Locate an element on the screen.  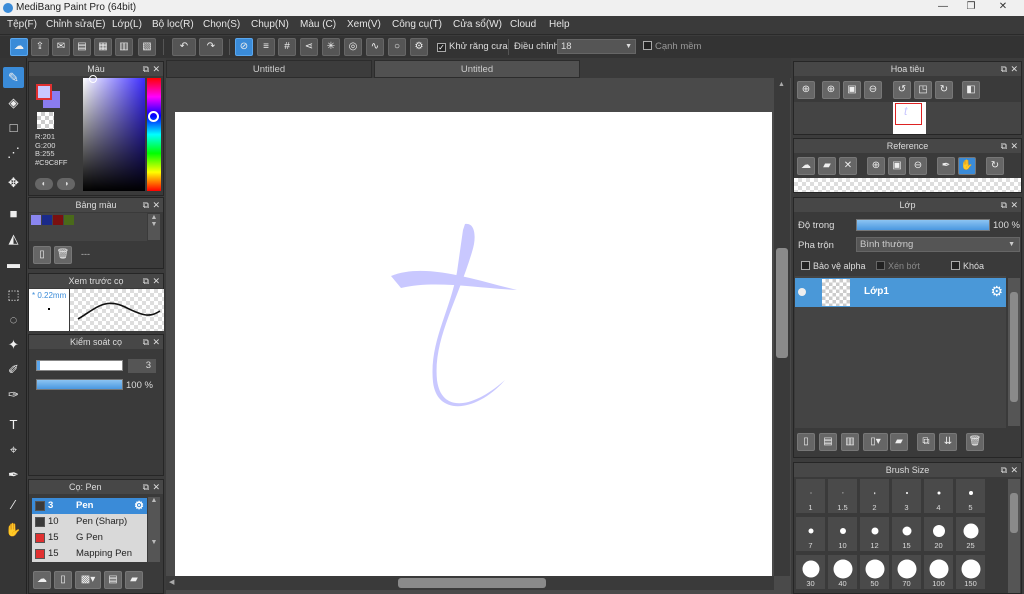
menu-file: Tệp(F) is located at coordinates (22, 24).